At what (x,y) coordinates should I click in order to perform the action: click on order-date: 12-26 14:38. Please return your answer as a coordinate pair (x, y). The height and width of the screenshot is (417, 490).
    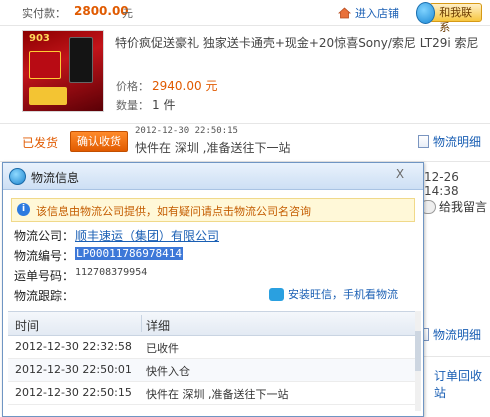
    Looking at the image, I should click on (441, 184).